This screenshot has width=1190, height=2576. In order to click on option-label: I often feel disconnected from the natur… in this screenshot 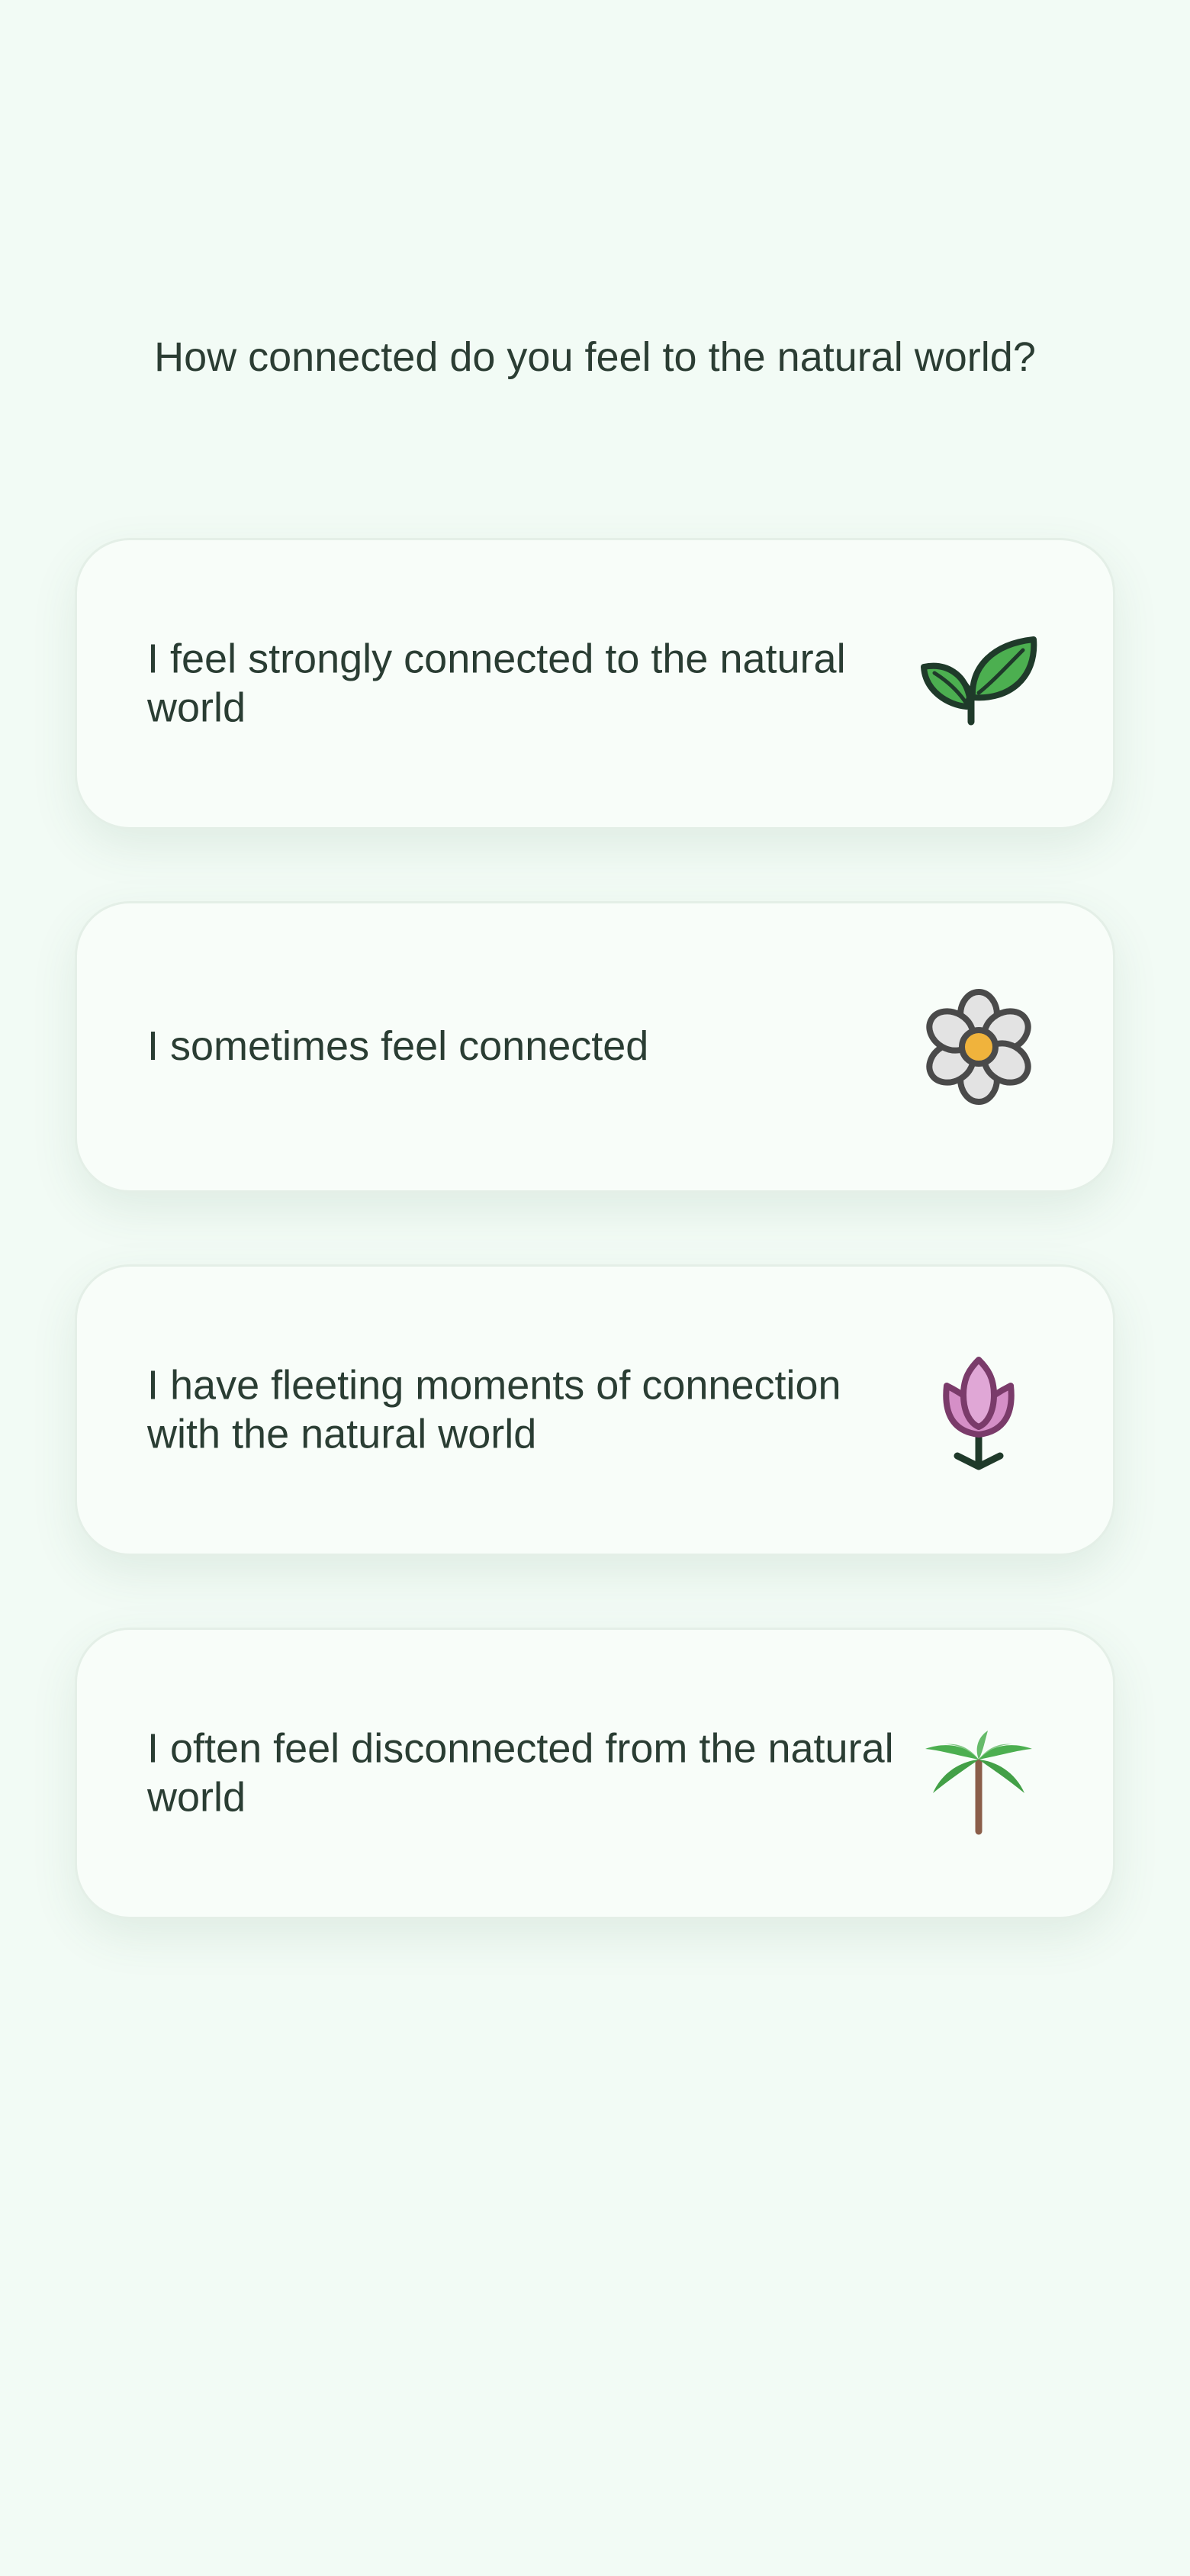, I will do `click(520, 1772)`.